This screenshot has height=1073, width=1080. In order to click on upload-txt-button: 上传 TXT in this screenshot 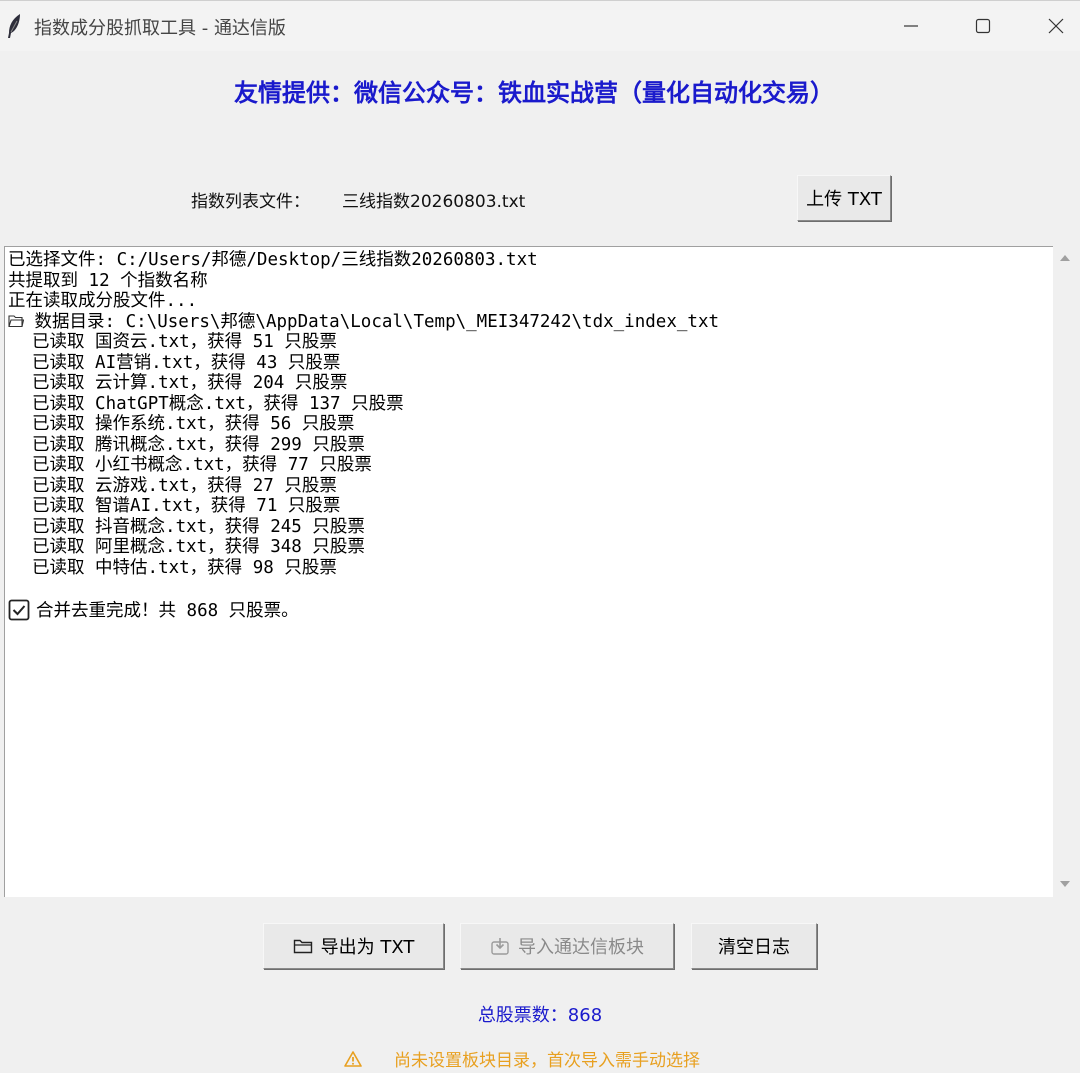, I will do `click(844, 198)`.